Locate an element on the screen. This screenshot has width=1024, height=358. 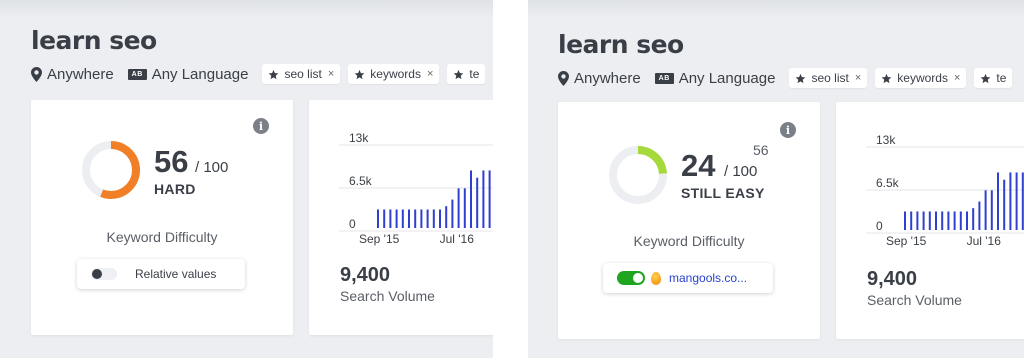
difficulty-label: HARD is located at coordinates (175, 189).